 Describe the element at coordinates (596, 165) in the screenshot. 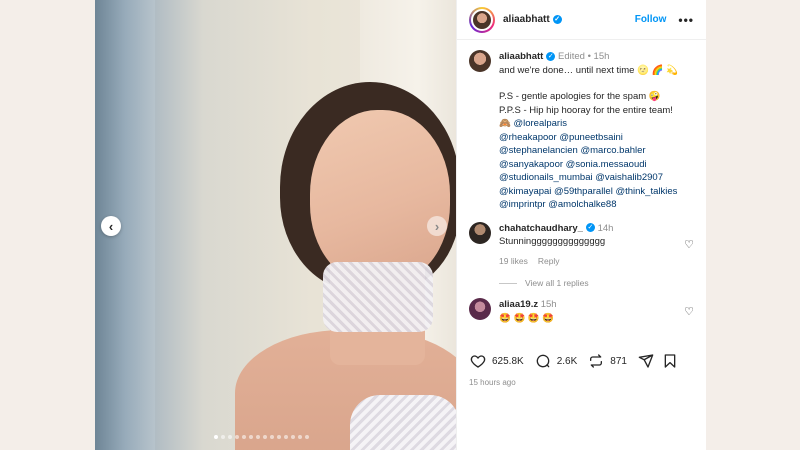

I see `mention-line: @sanyakapoor @sonia.messaoudi` at that location.